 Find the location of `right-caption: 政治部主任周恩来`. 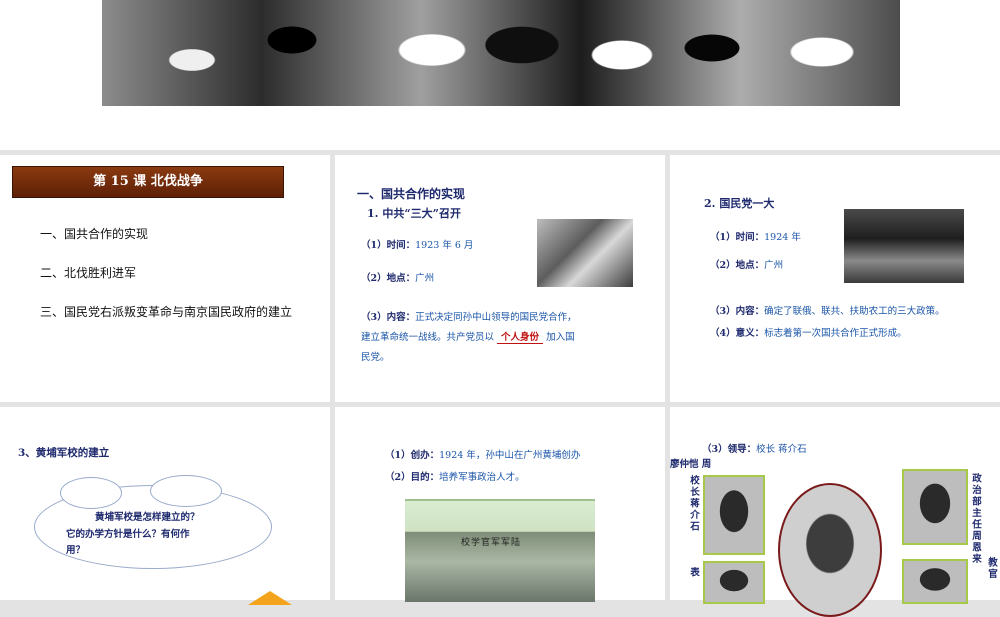

right-caption: 政治部主任周恩来 is located at coordinates (975, 519).